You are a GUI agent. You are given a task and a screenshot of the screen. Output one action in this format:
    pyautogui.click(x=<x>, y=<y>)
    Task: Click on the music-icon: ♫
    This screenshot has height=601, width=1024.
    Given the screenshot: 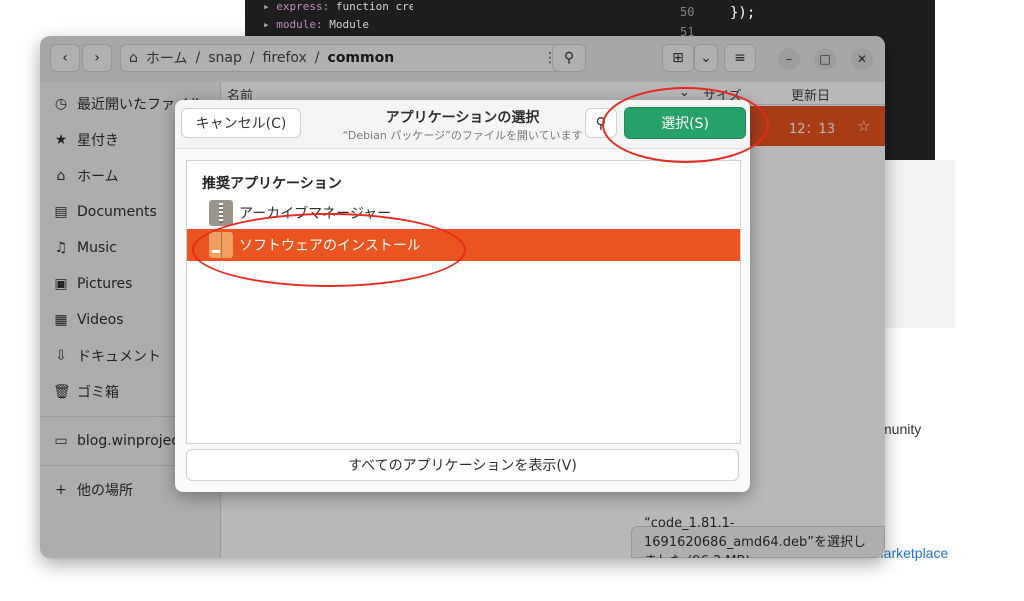 What is the action you would take?
    pyautogui.click(x=61, y=248)
    